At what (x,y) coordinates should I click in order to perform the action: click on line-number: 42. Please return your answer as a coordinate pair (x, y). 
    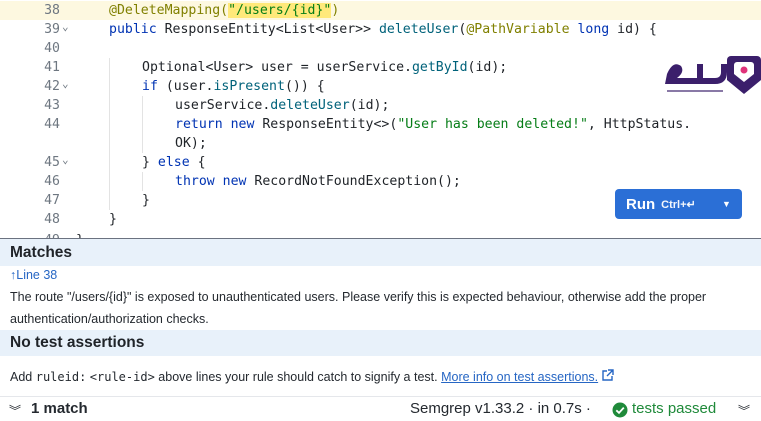
    Looking at the image, I should click on (52, 86).